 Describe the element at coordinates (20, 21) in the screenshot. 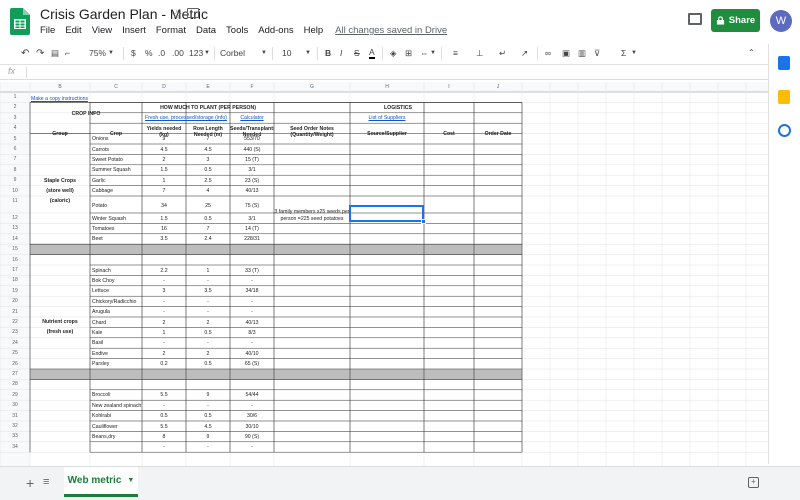

I see `sheets-logo-icon` at that location.